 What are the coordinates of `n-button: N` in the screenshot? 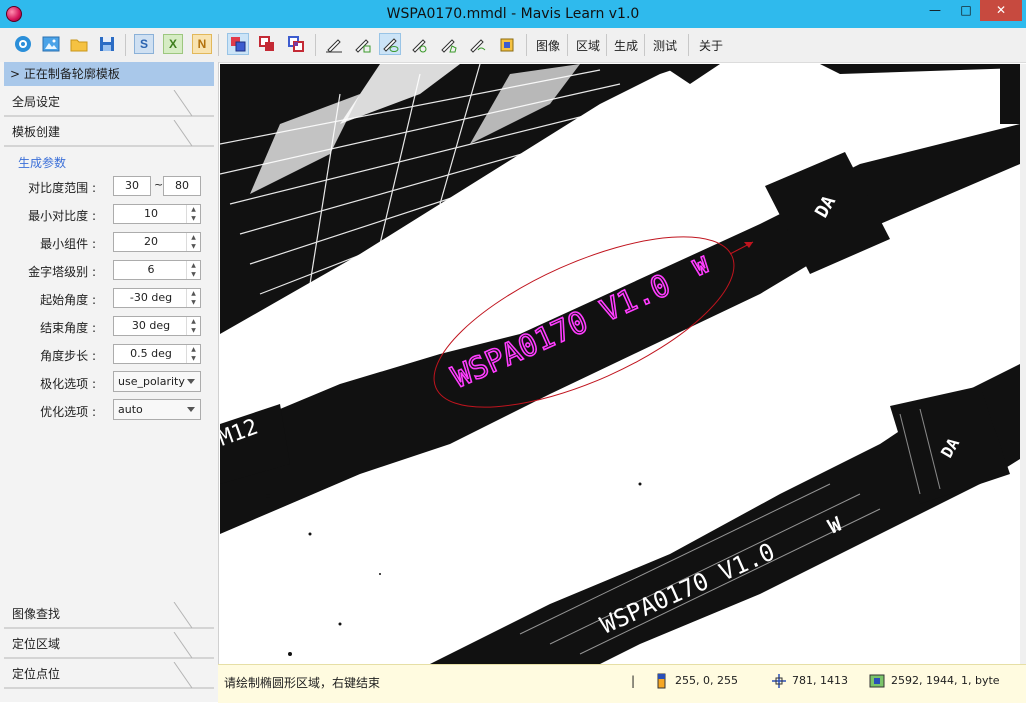 It's located at (202, 44).